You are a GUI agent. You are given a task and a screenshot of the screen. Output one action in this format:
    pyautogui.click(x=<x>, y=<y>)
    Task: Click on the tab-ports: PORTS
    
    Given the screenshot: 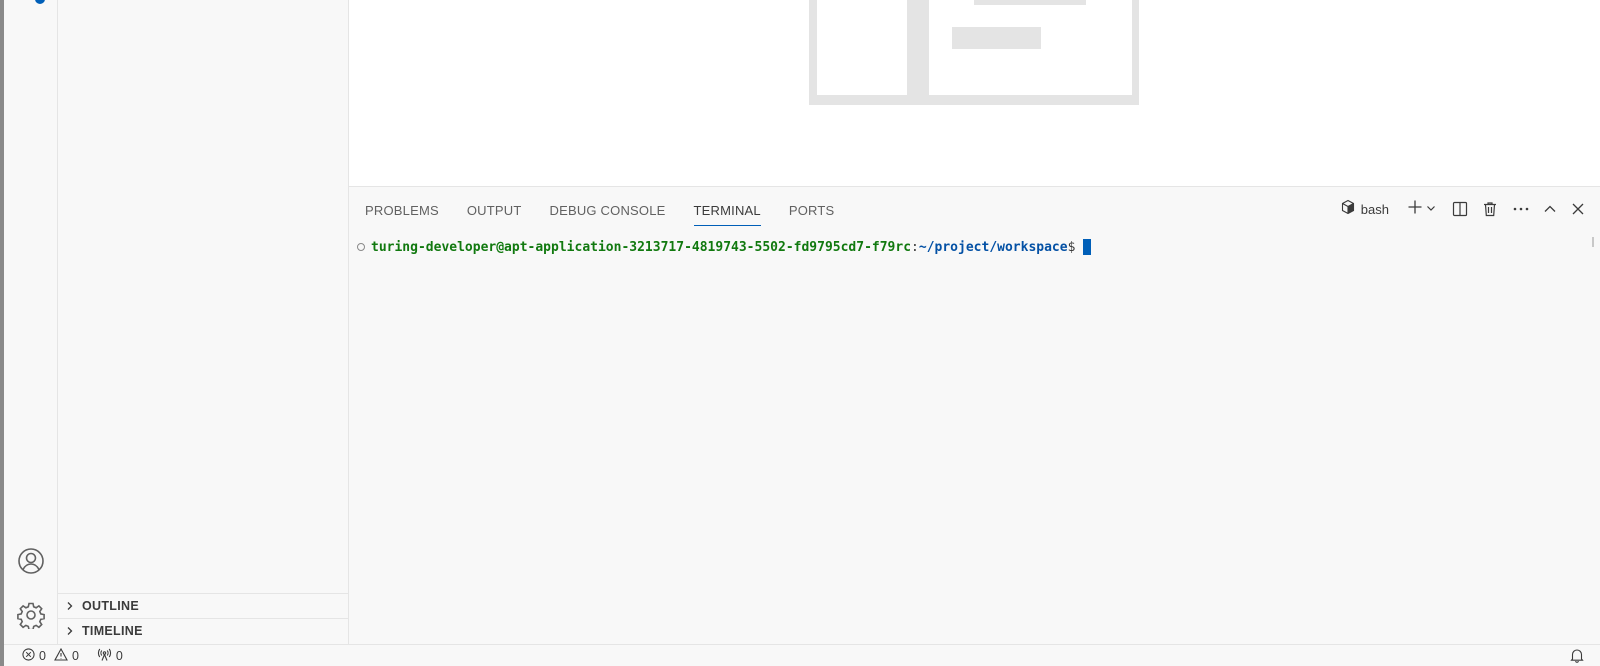 What is the action you would take?
    pyautogui.click(x=812, y=210)
    